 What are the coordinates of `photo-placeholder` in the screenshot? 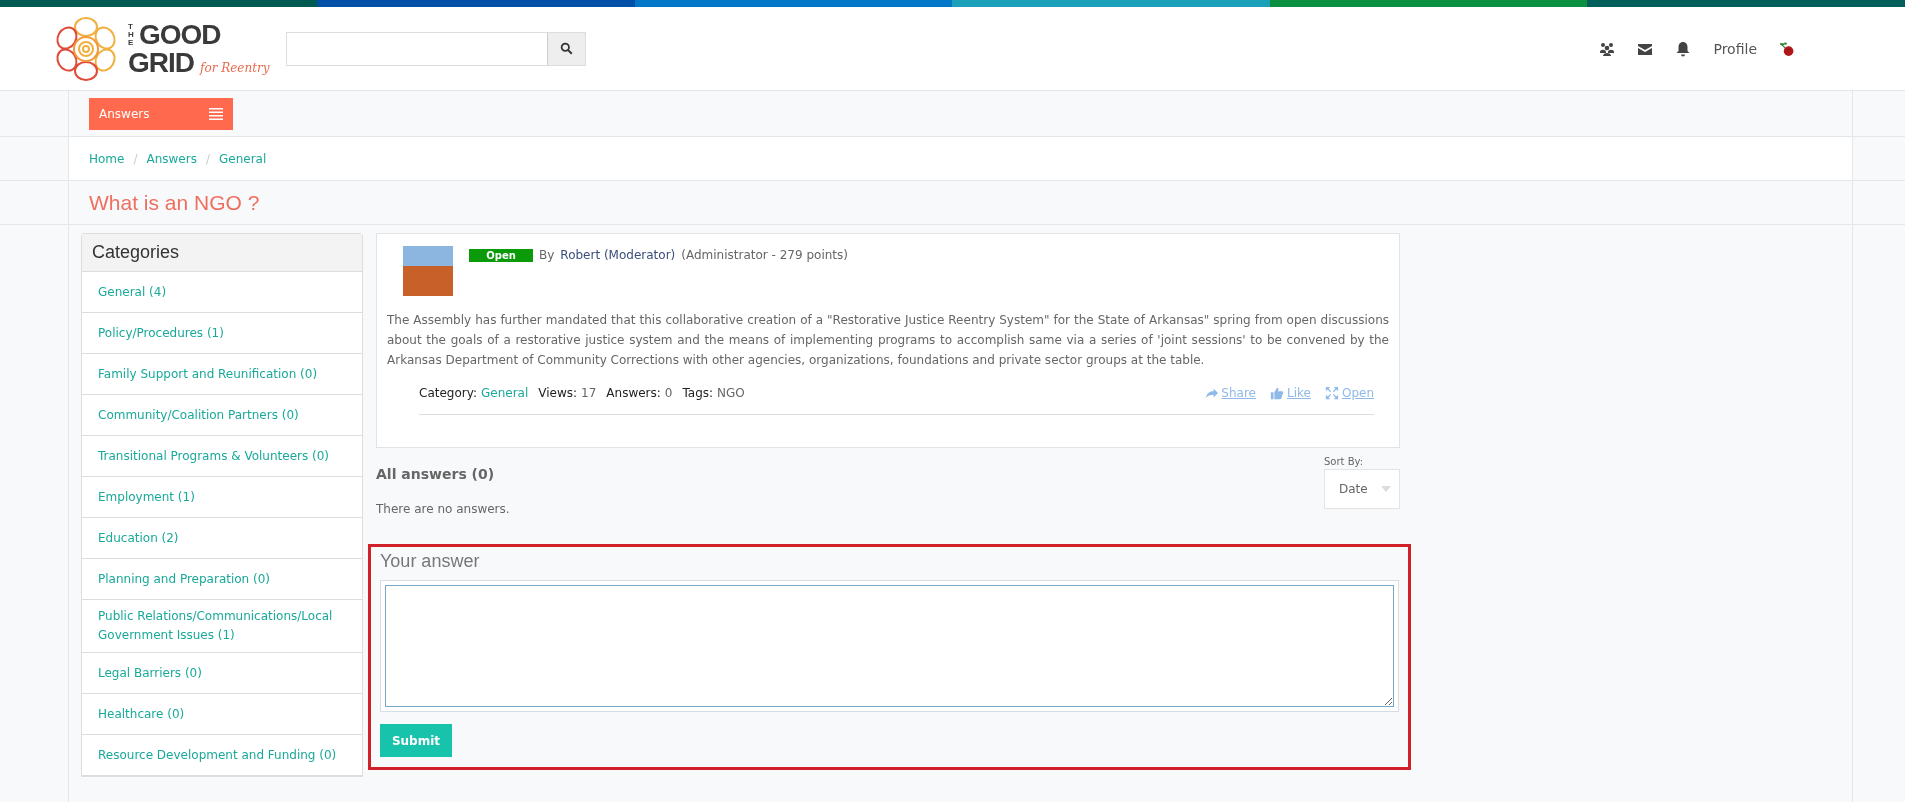 It's located at (428, 271).